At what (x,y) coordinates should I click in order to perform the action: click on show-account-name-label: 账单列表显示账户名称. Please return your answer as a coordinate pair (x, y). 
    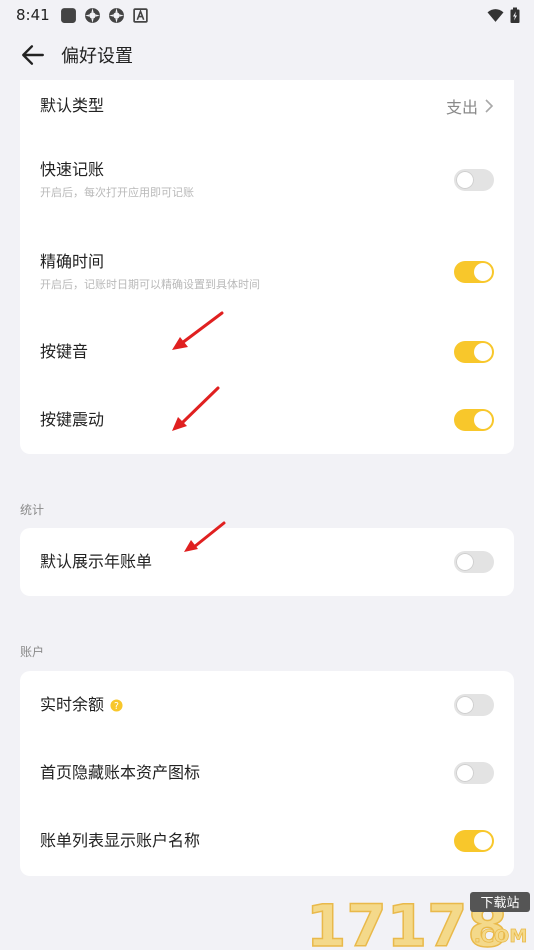
    Looking at the image, I should click on (120, 840).